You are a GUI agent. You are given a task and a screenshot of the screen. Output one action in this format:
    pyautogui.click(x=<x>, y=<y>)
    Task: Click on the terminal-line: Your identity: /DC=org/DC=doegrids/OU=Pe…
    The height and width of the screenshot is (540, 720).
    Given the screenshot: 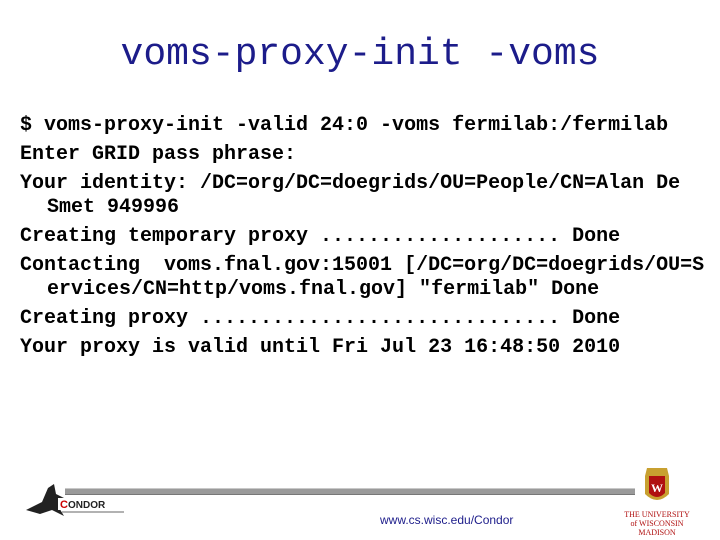 What is the action you would take?
    pyautogui.click(x=356, y=195)
    